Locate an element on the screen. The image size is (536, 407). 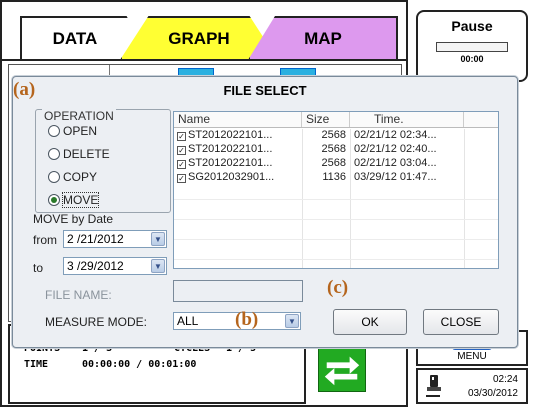
radio-open: OPEN is located at coordinates (72, 131).